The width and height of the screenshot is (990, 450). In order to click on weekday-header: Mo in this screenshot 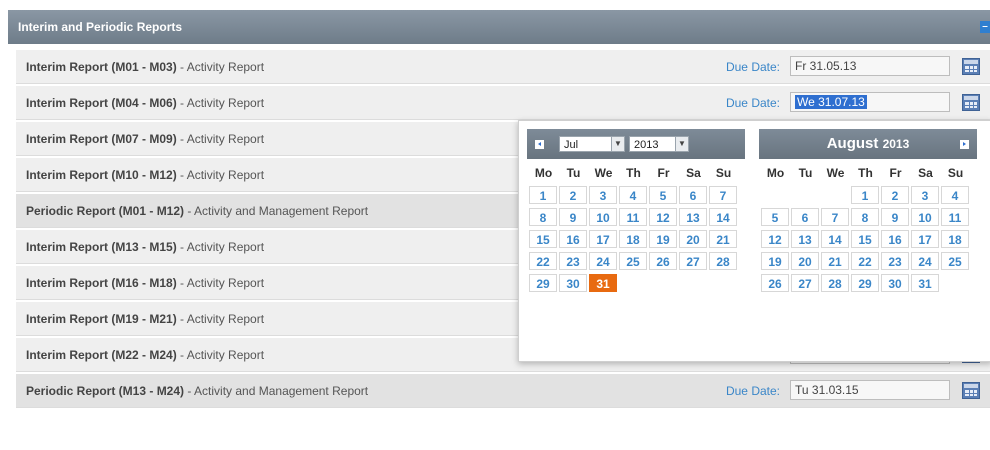, I will do `click(775, 173)`.